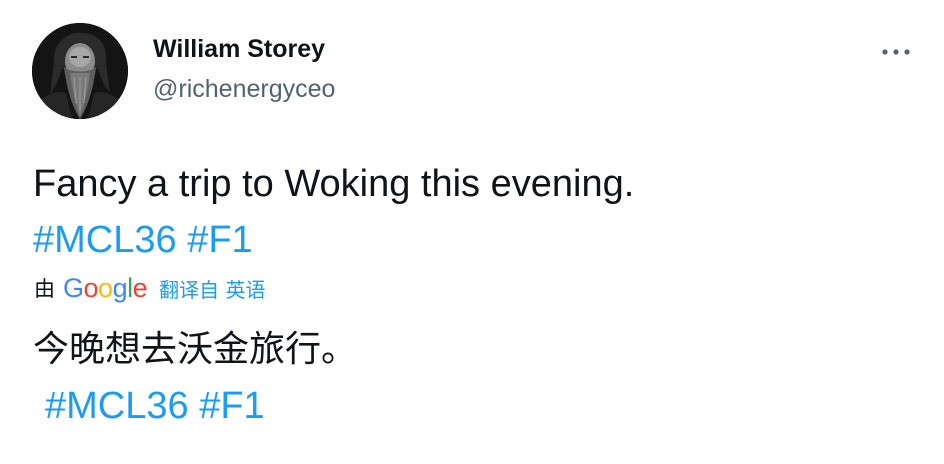 Image resolution: width=944 pixels, height=464 pixels. Describe the element at coordinates (105, 288) in the screenshot. I see `google-logo: Google` at that location.